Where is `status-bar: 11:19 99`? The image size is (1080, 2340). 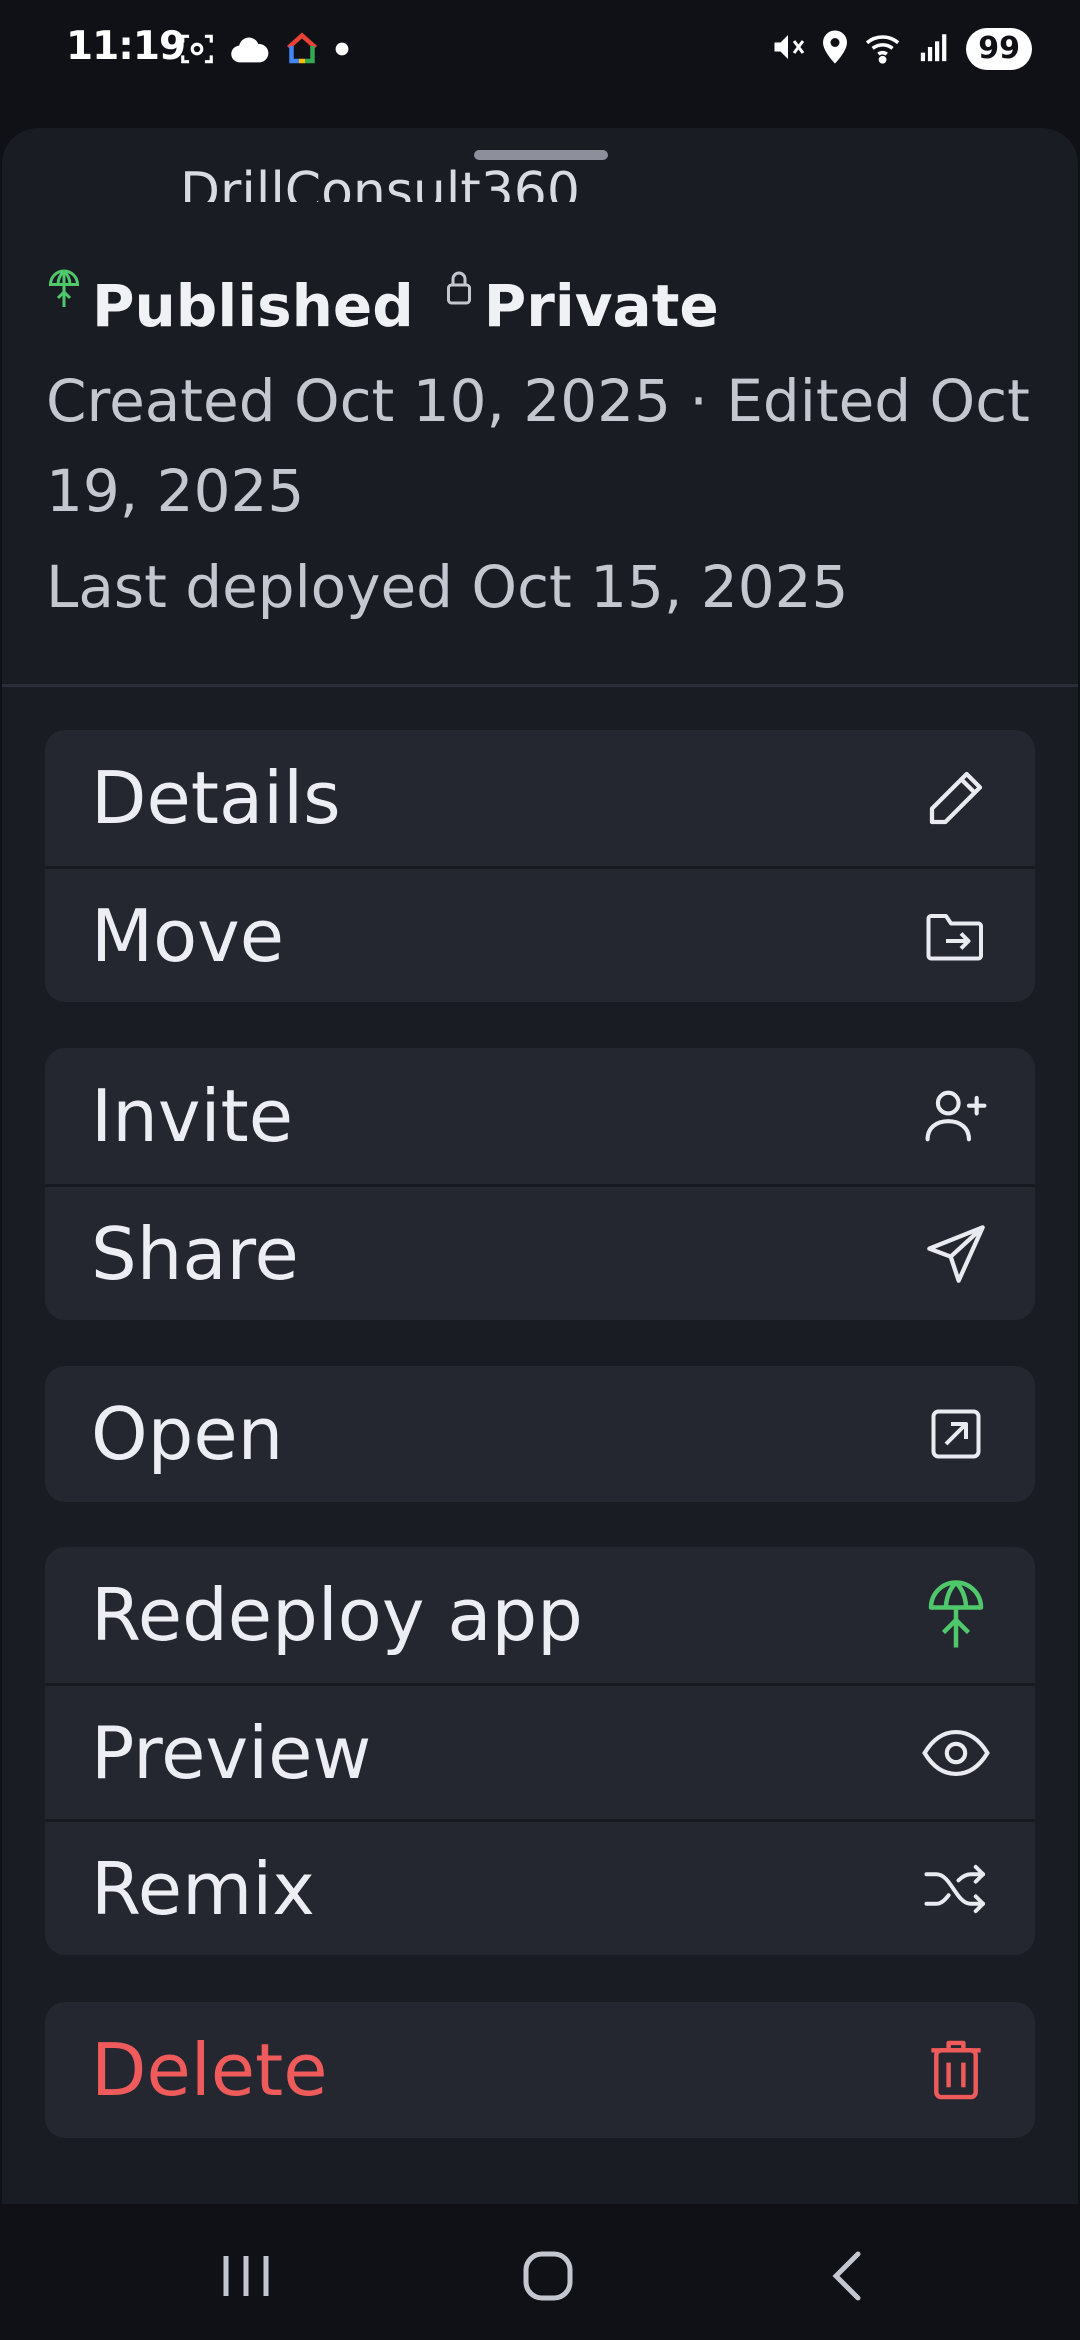 status-bar: 11:19 99 is located at coordinates (540, 50).